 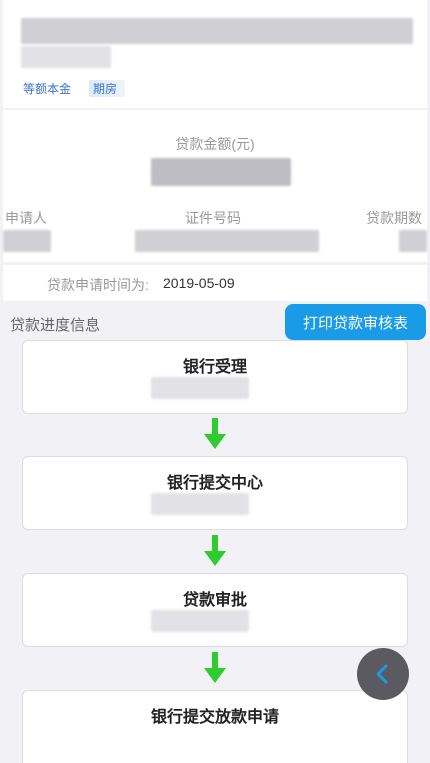 I want to click on progress-step: 贷款审批, so click(x=215, y=610).